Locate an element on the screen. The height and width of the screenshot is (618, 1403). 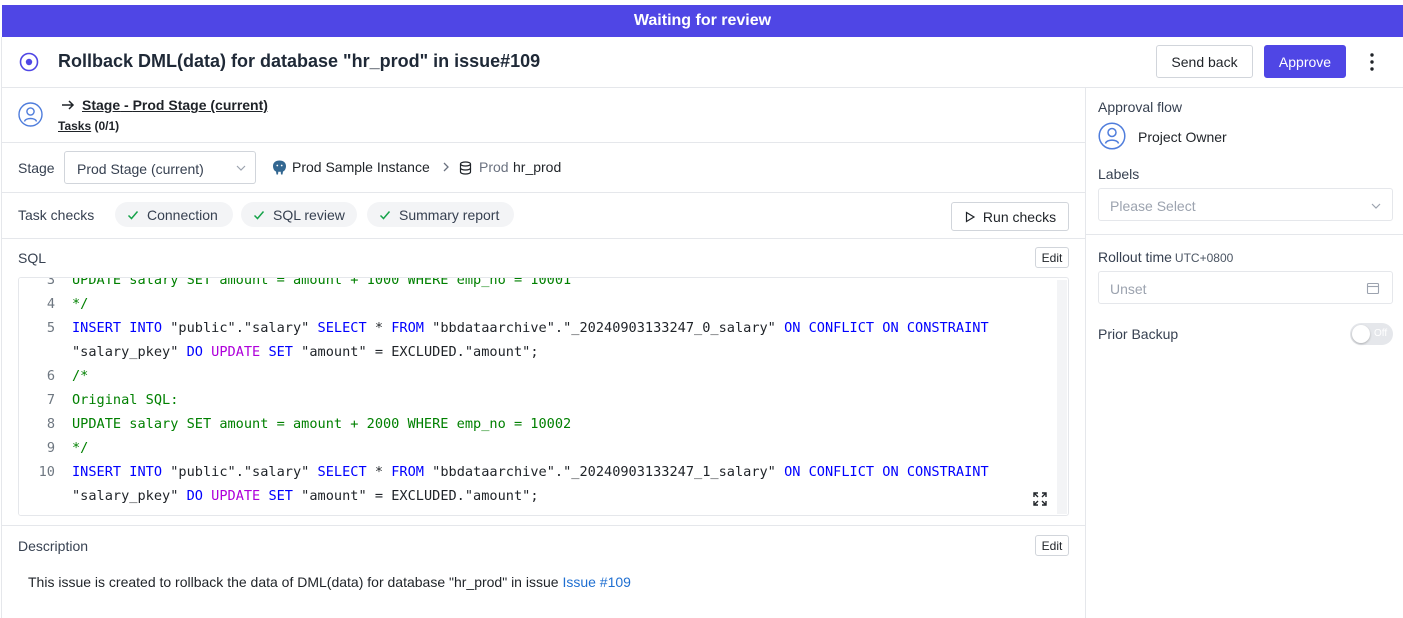
instance-name: Prod Sample Instance is located at coordinates (361, 167).